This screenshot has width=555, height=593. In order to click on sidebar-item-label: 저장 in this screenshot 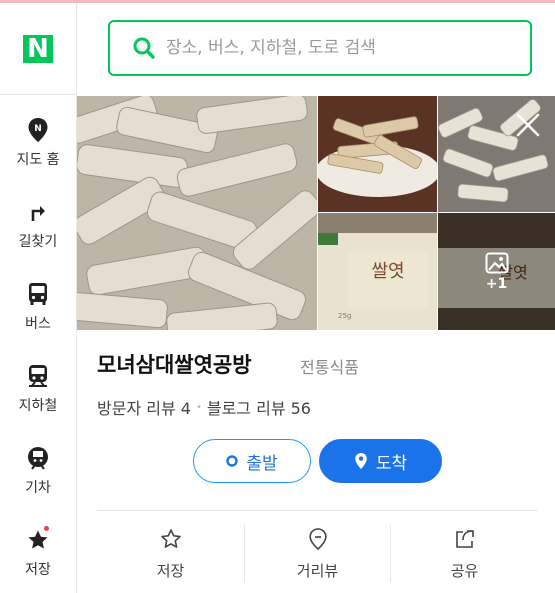, I will do `click(38, 570)`.